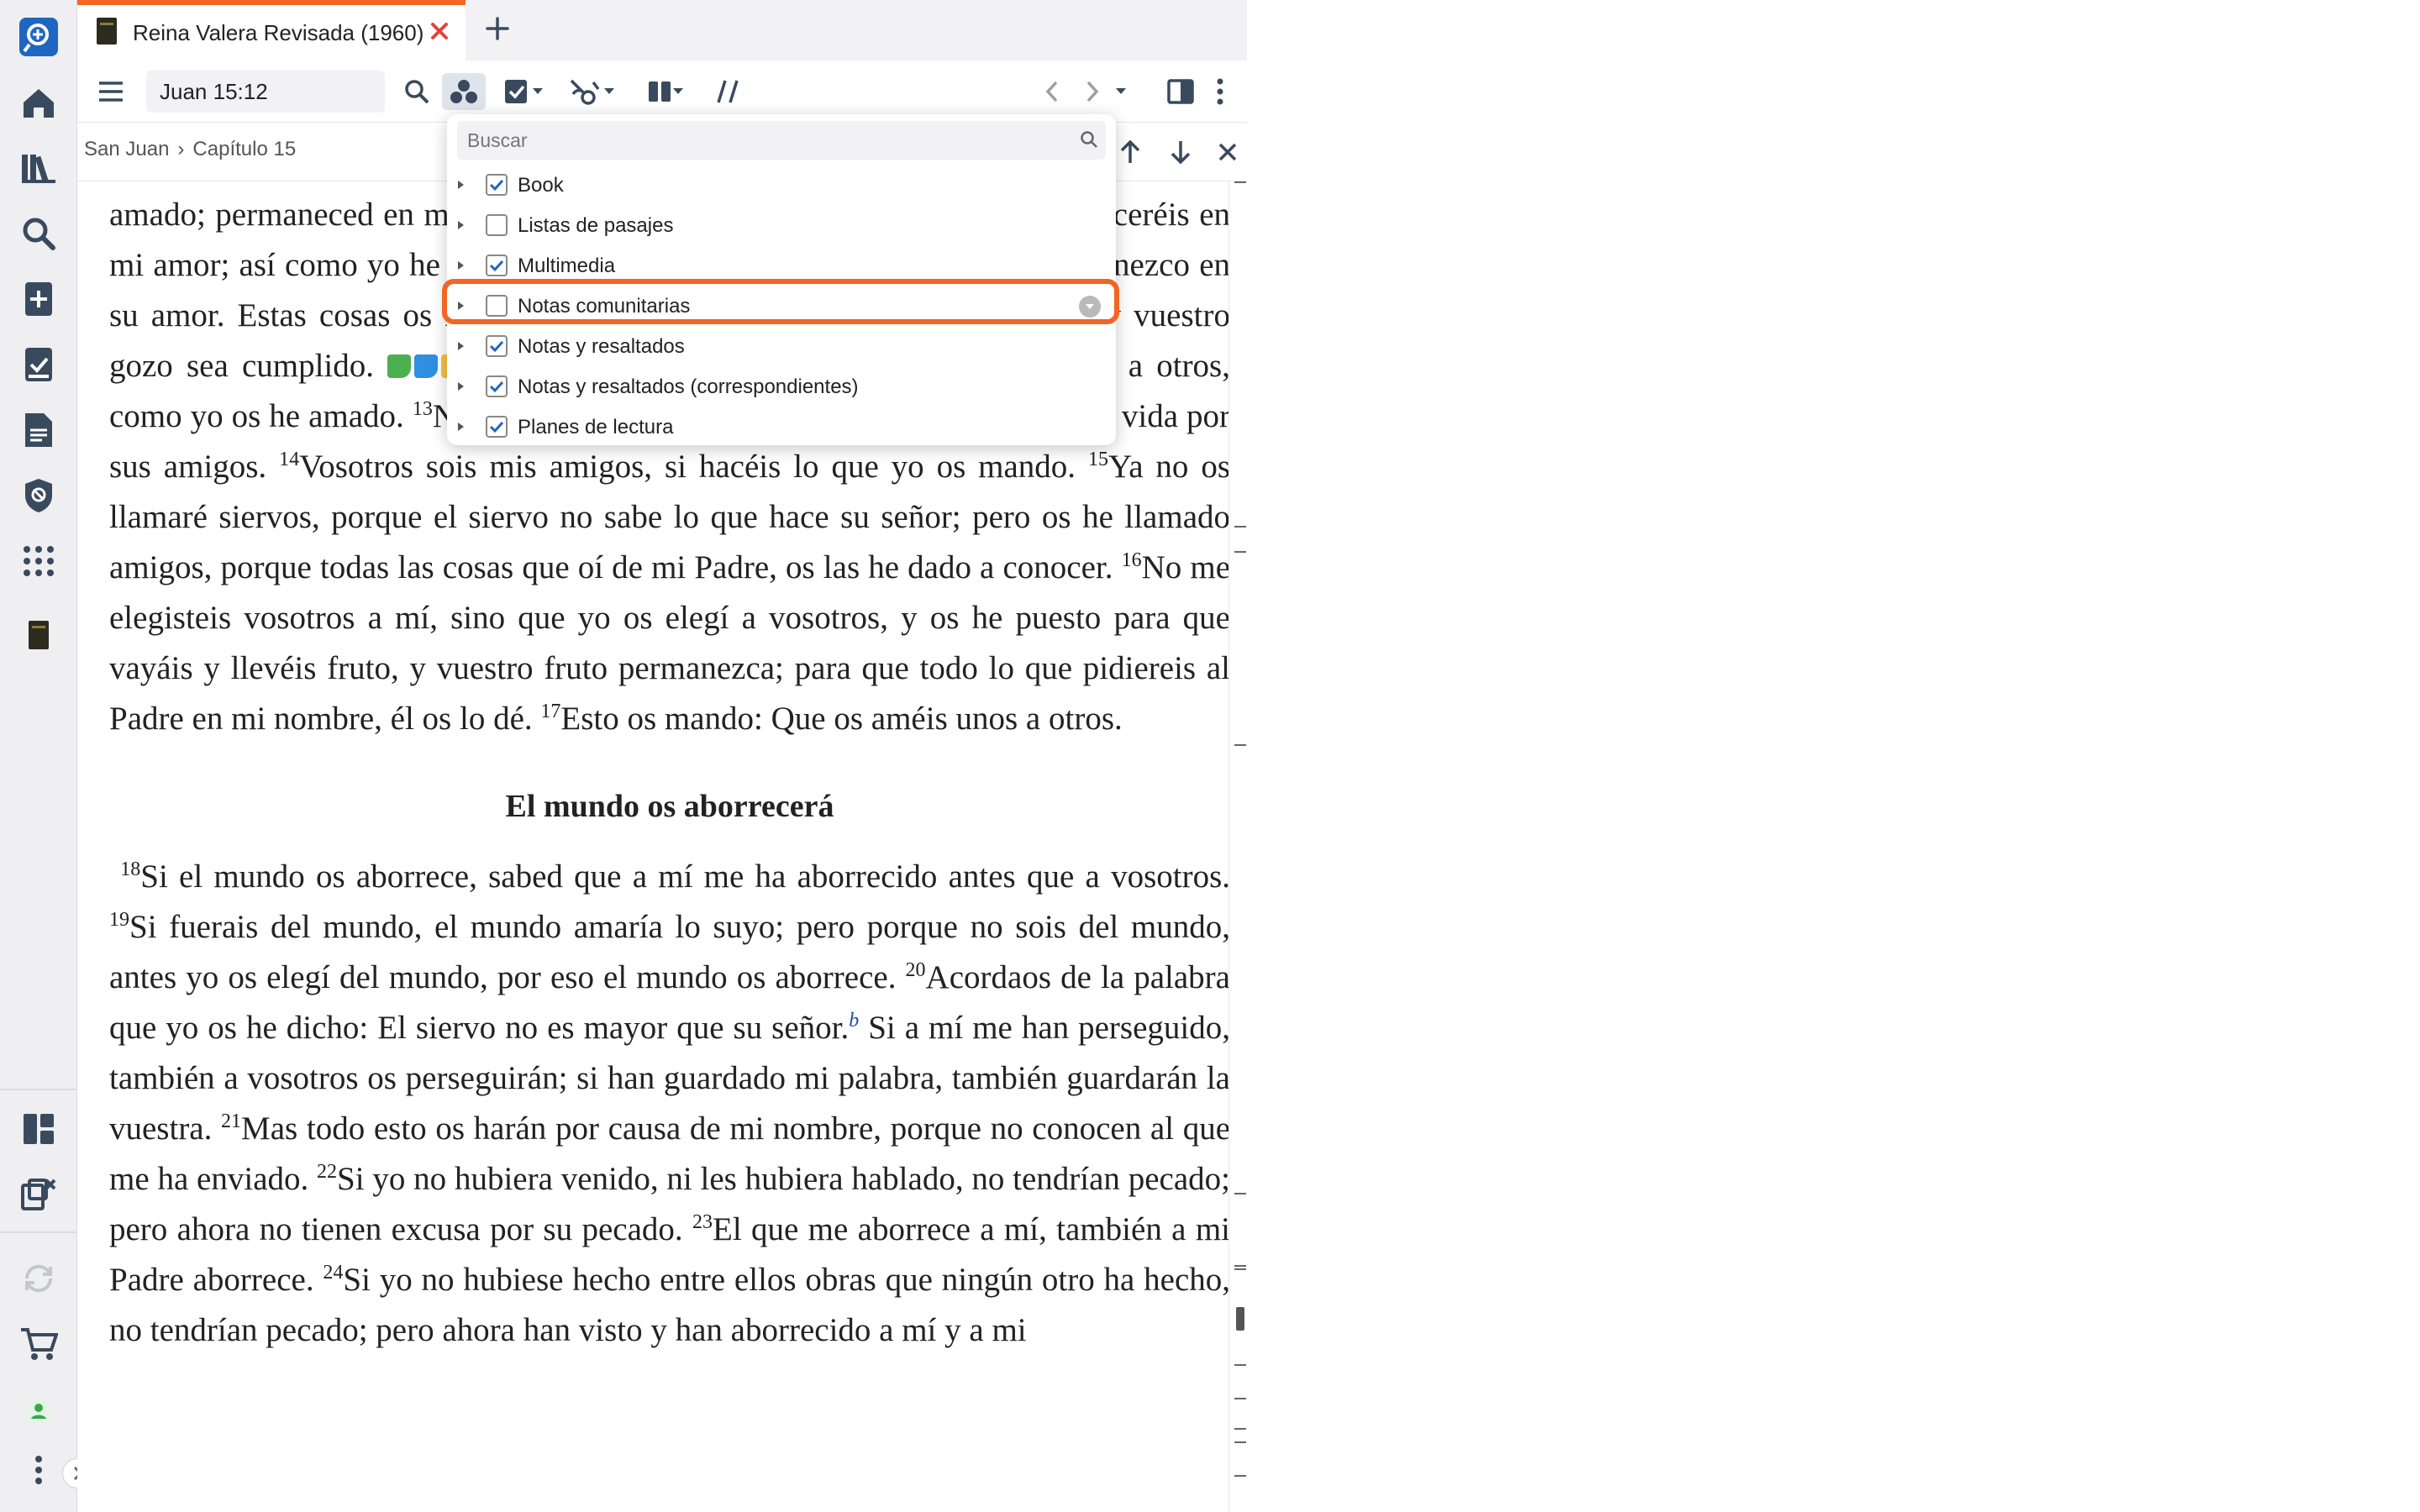 The width and height of the screenshot is (2420, 1512). I want to click on tab-bar: Reina Valera Revisada (1960), so click(662, 30).